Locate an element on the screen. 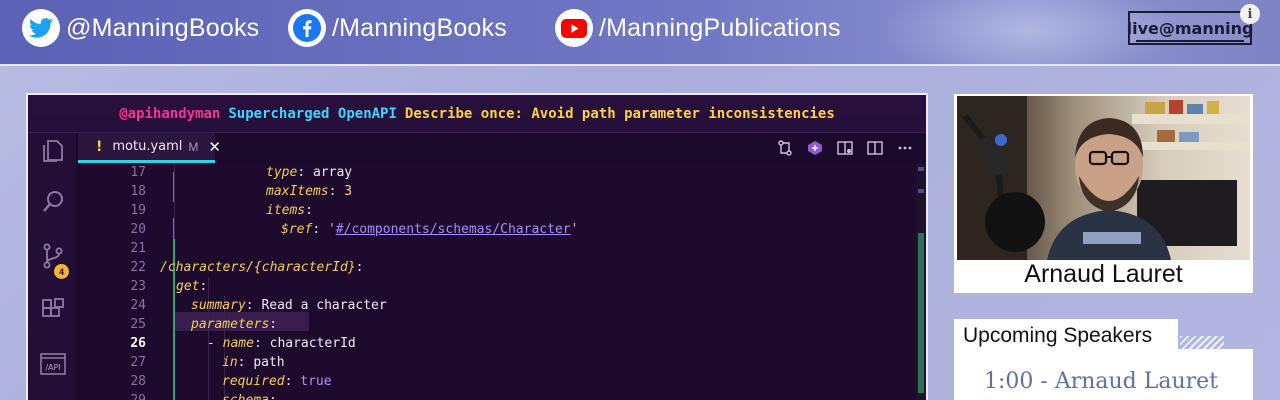 Image resolution: width=1280 pixels, height=400 pixels. decorative-stripes is located at coordinates (1202, 343).